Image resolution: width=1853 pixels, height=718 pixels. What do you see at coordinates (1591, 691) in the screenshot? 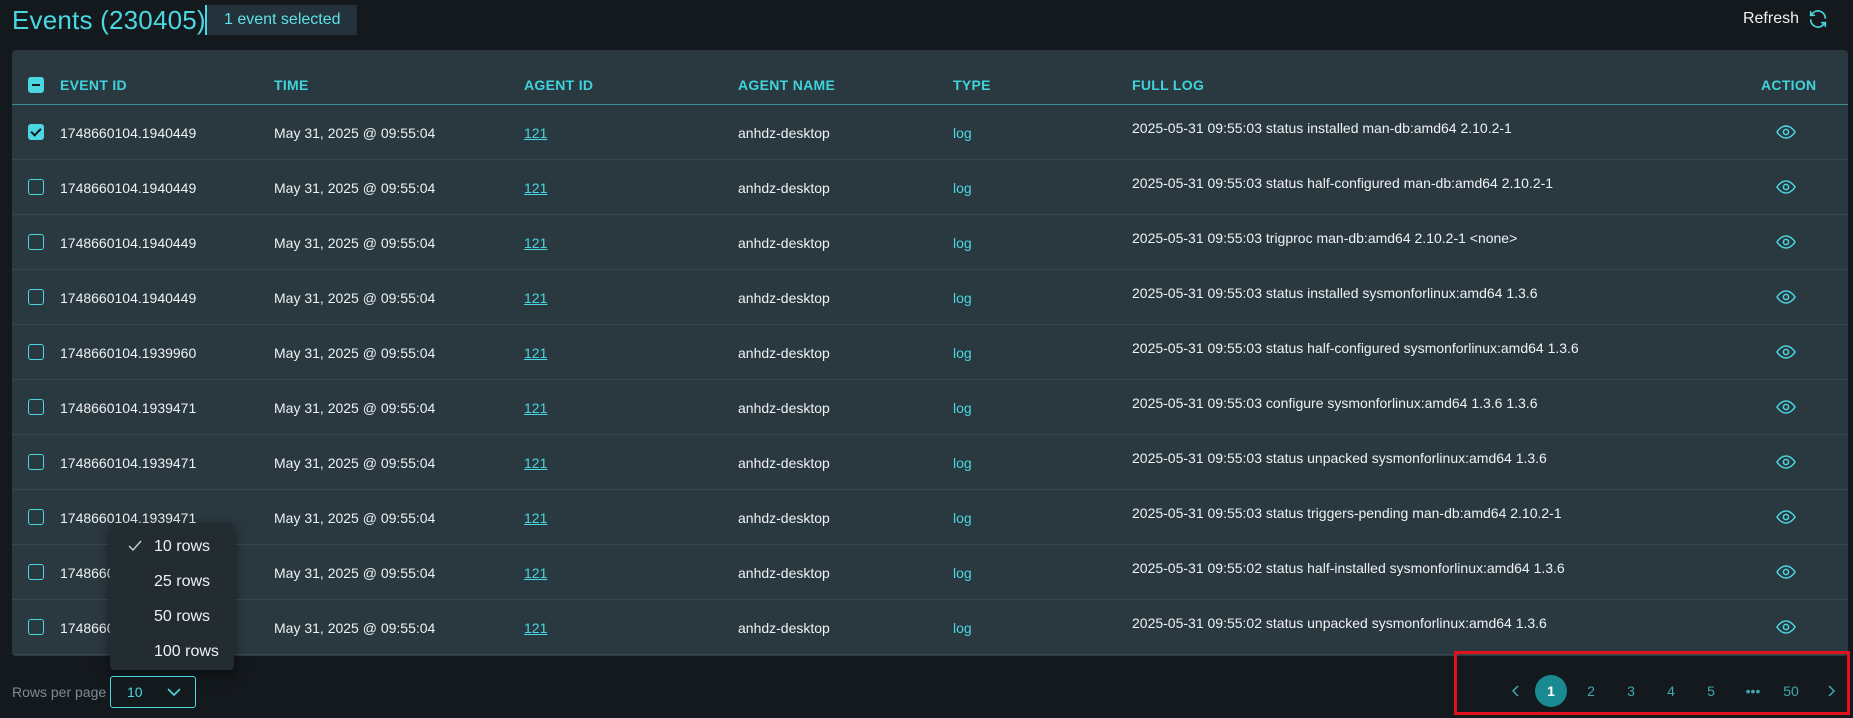
I see `page-button-2: 2` at bounding box center [1591, 691].